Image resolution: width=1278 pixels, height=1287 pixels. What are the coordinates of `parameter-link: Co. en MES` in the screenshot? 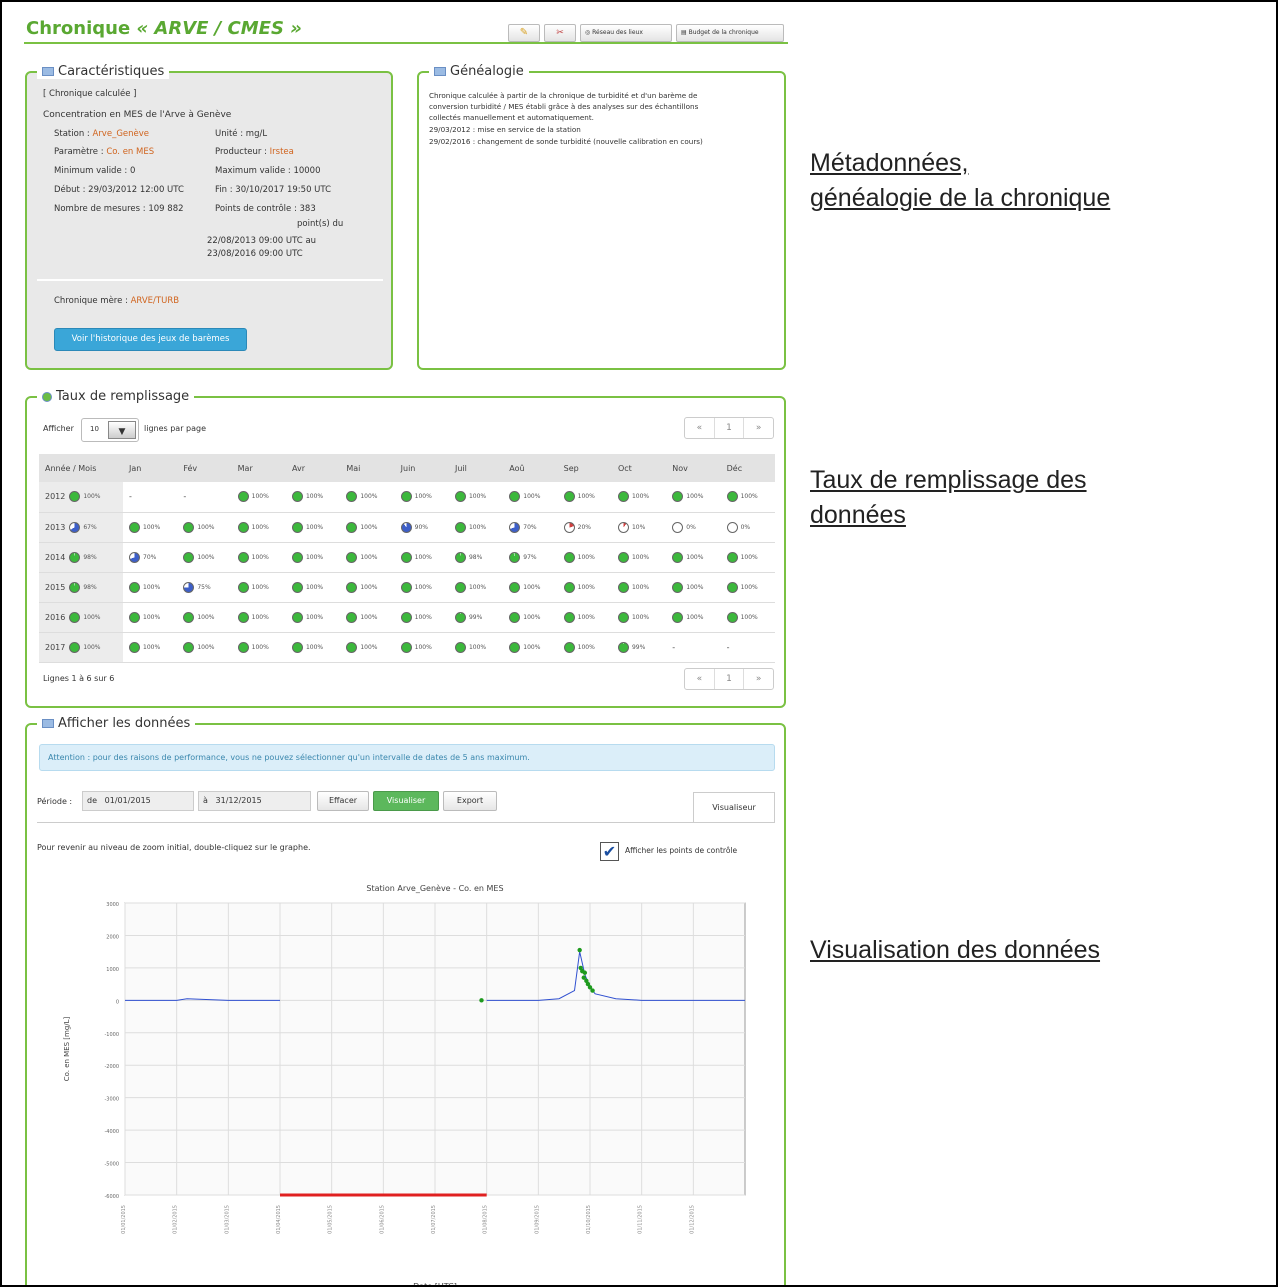 It's located at (130, 152).